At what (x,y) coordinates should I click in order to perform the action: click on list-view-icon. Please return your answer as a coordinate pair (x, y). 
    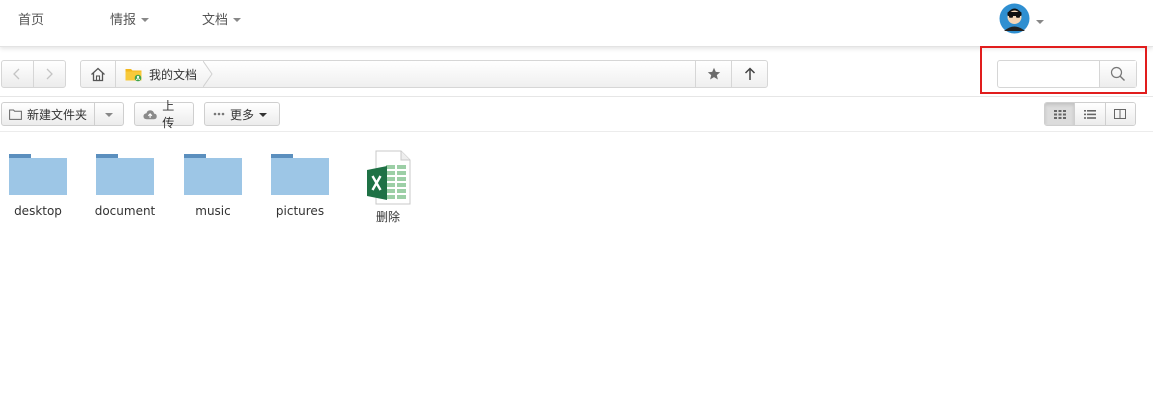
    Looking at the image, I should click on (1089, 114).